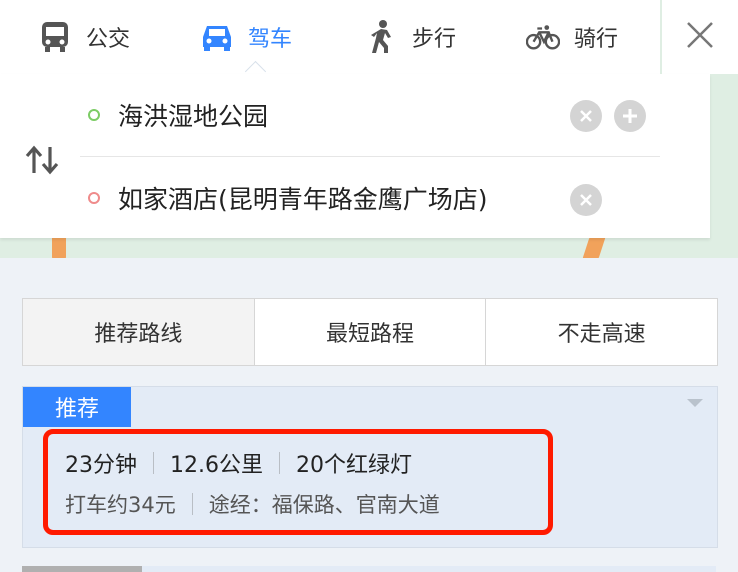  Describe the element at coordinates (410, 37) in the screenshot. I see `tab-walk: 步行` at that location.